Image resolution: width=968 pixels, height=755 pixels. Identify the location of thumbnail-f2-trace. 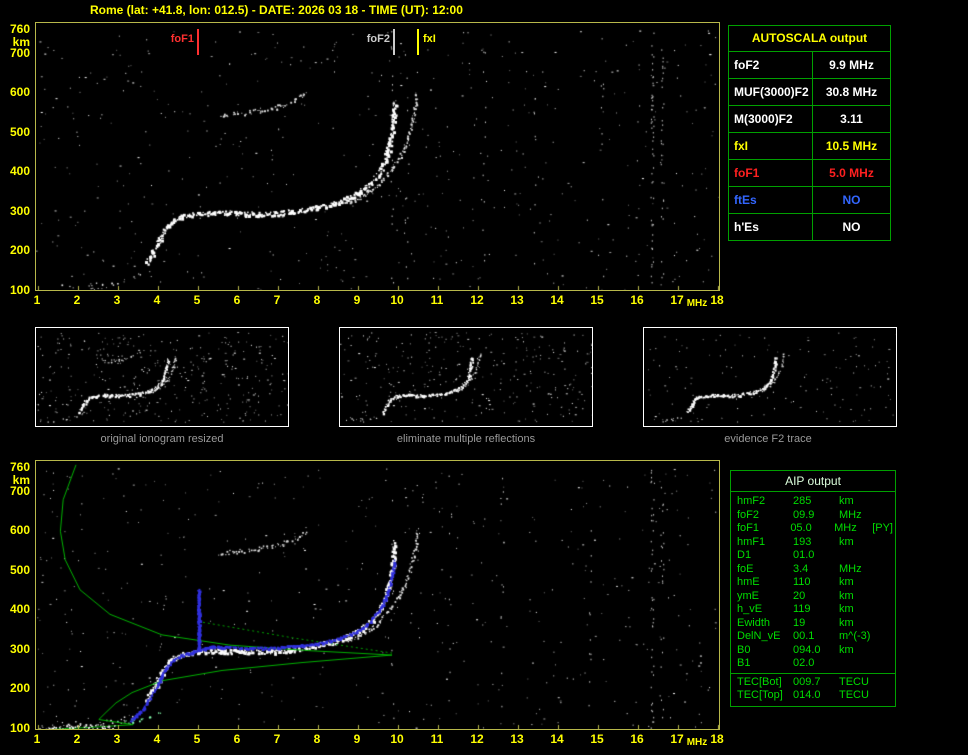
(770, 377).